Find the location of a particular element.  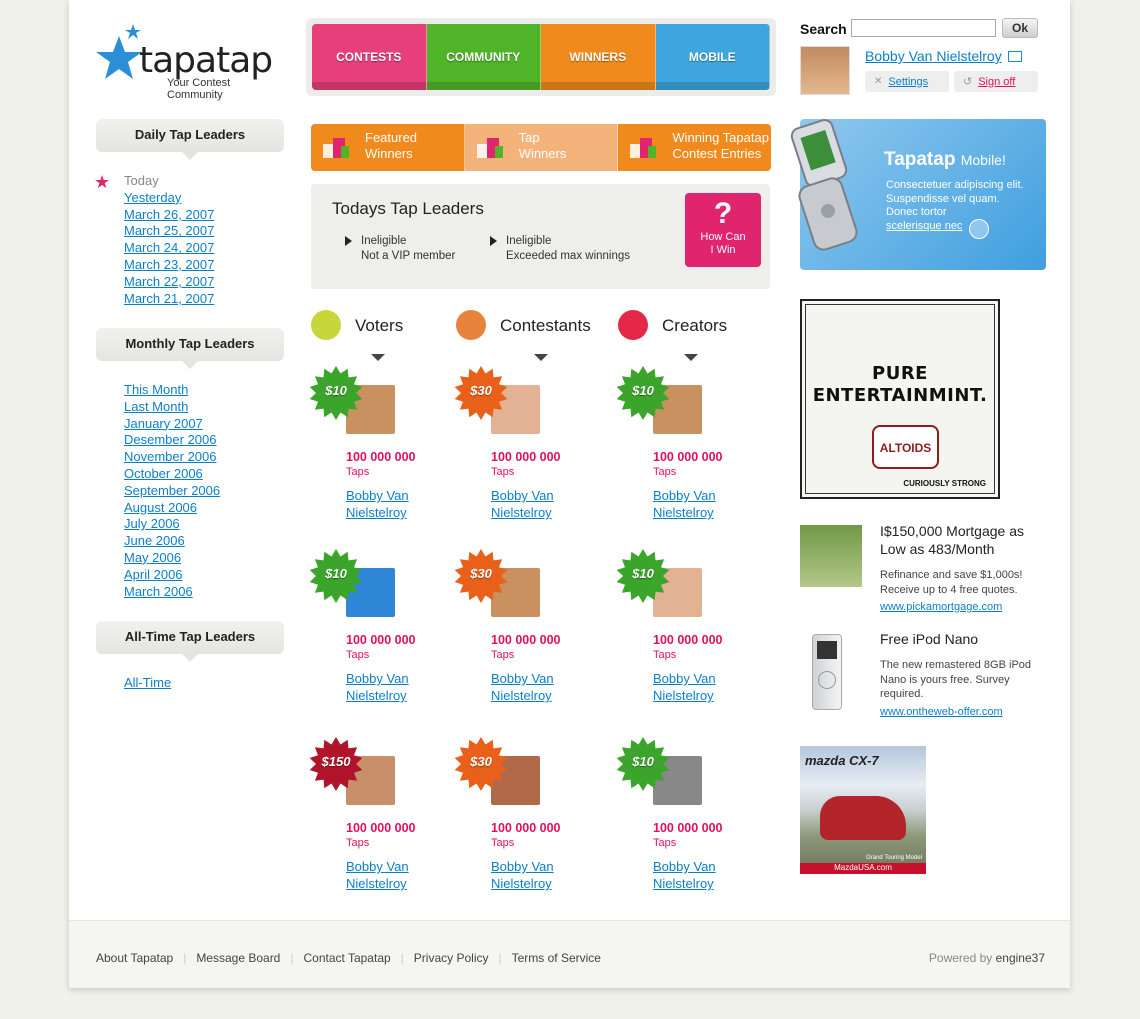

nav-contests: CONTESTS is located at coordinates (369, 57).